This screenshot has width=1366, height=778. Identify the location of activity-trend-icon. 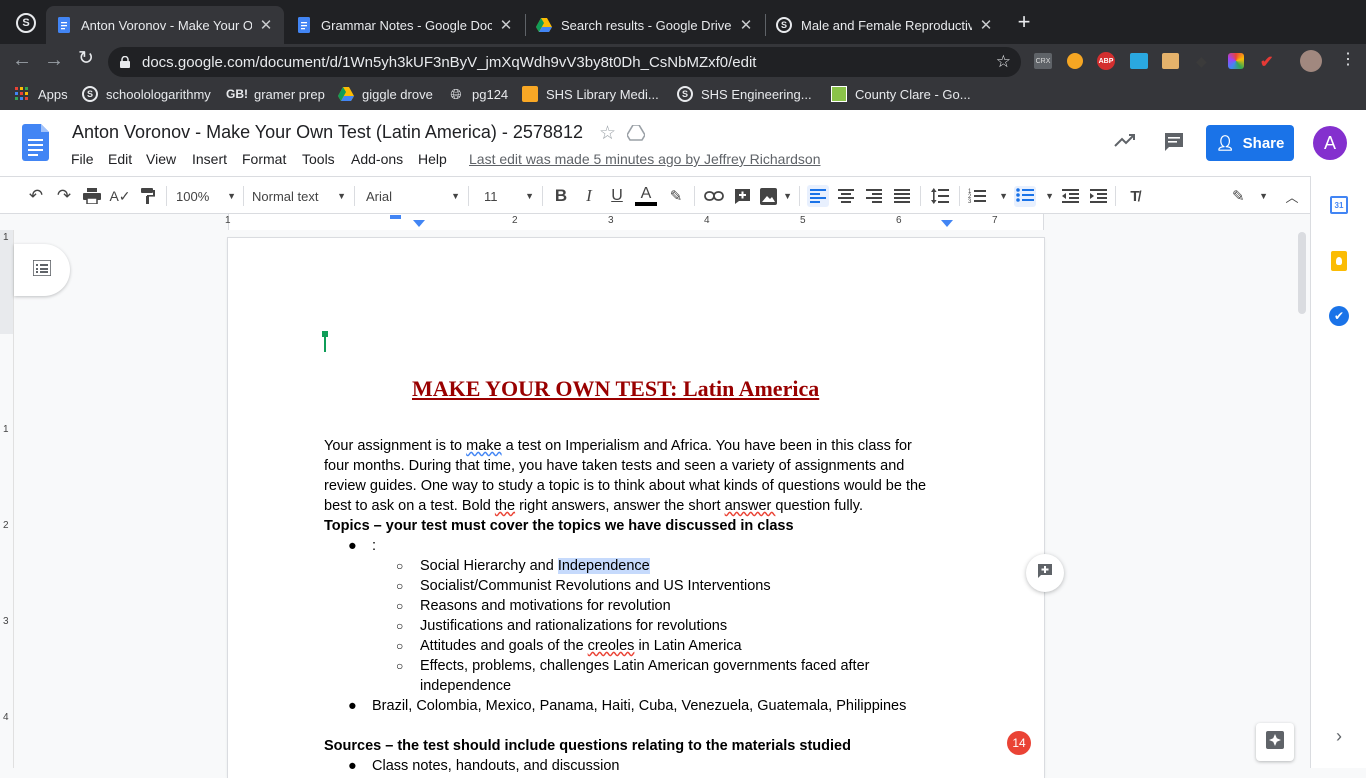
(1125, 141).